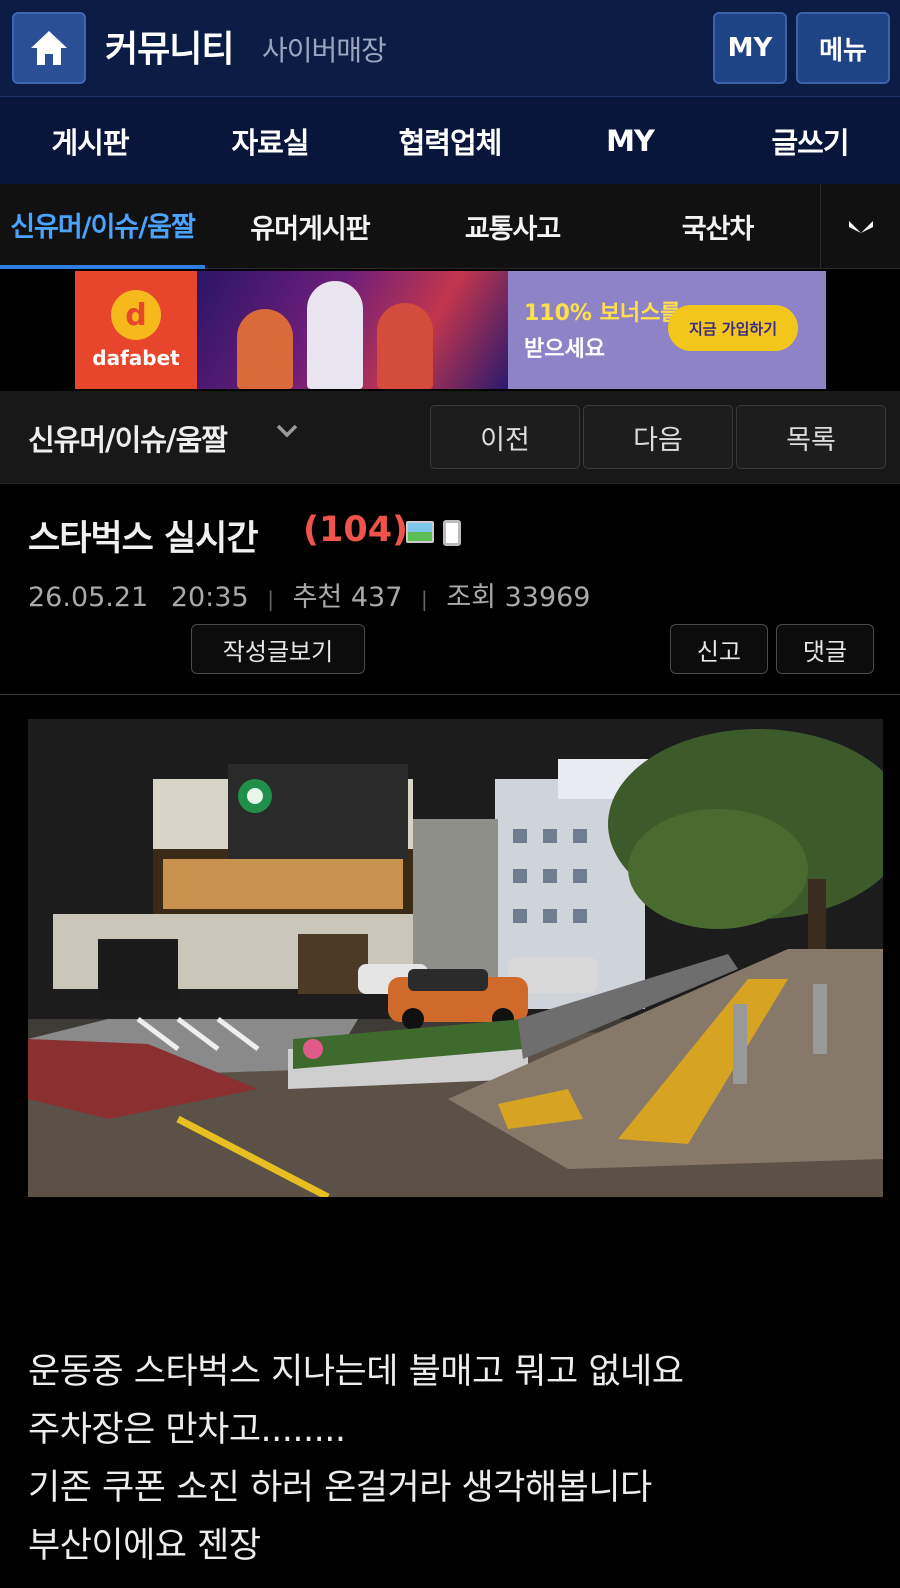  I want to click on banner-players-image, so click(352, 330).